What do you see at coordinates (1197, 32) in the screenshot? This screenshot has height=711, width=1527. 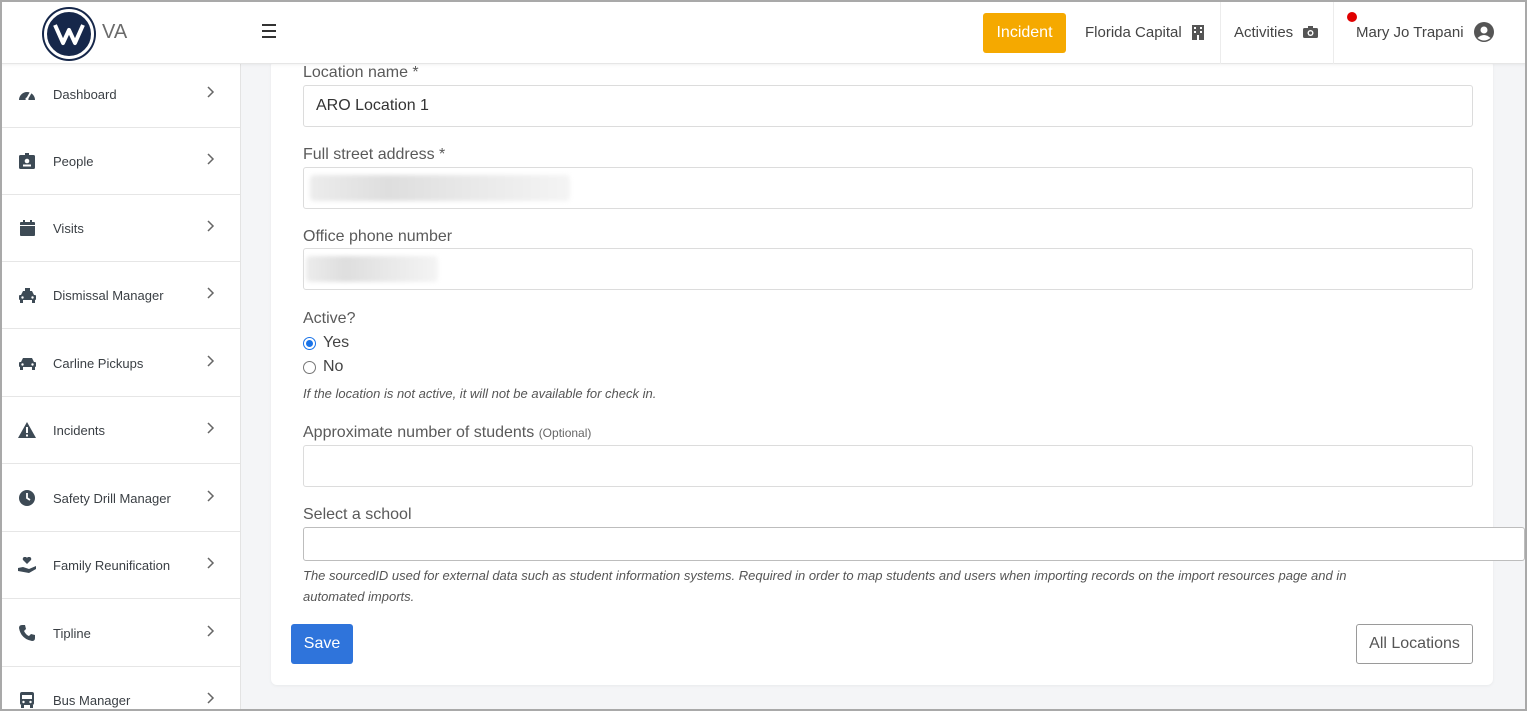 I see `building-icon` at bounding box center [1197, 32].